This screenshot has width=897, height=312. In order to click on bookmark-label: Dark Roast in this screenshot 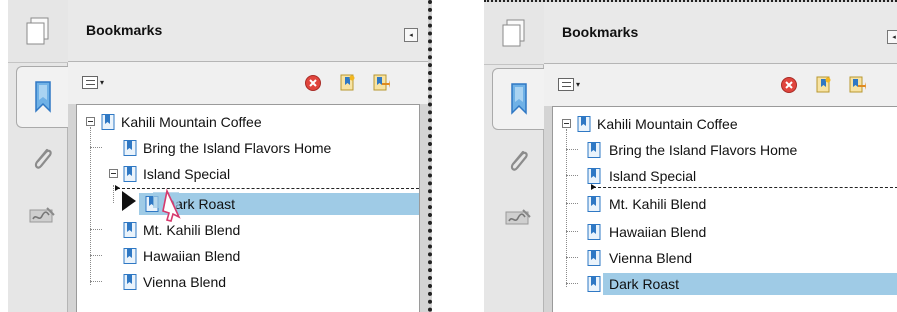, I will do `click(644, 284)`.